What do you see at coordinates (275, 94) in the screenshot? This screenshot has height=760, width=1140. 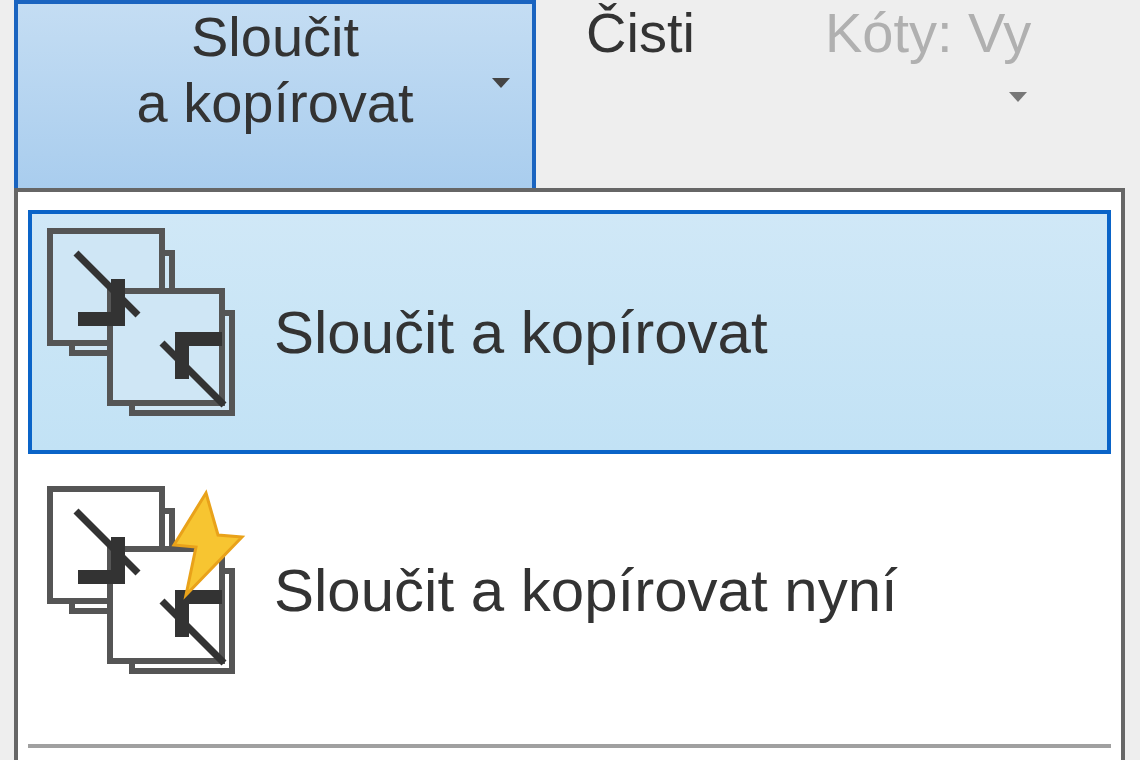 I see `split-button: Sloučit a kopírovat` at bounding box center [275, 94].